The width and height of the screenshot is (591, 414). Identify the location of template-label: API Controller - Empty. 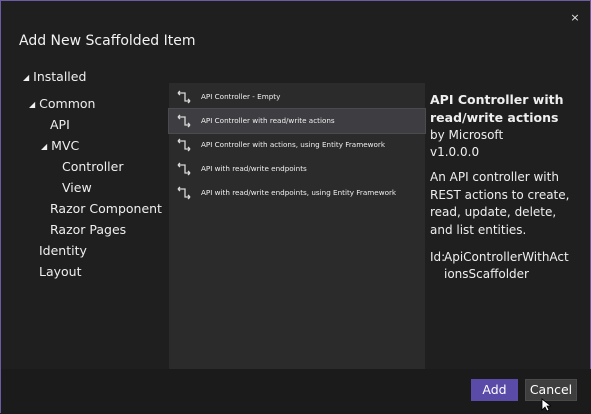
(241, 96).